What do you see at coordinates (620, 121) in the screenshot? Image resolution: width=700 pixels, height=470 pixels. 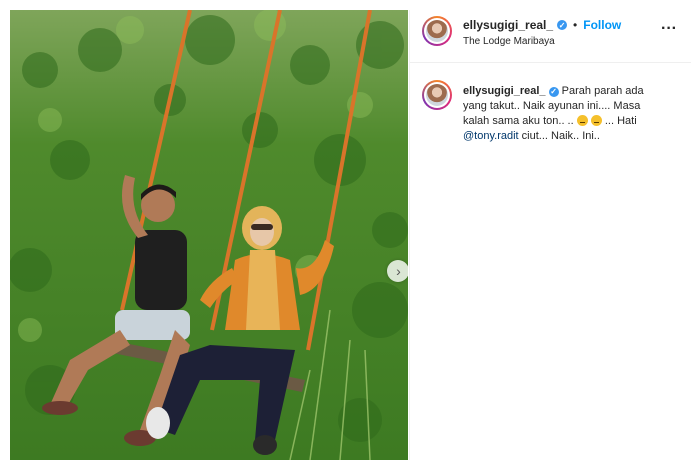 I see `caption-text-part2: ... Hati` at bounding box center [620, 121].